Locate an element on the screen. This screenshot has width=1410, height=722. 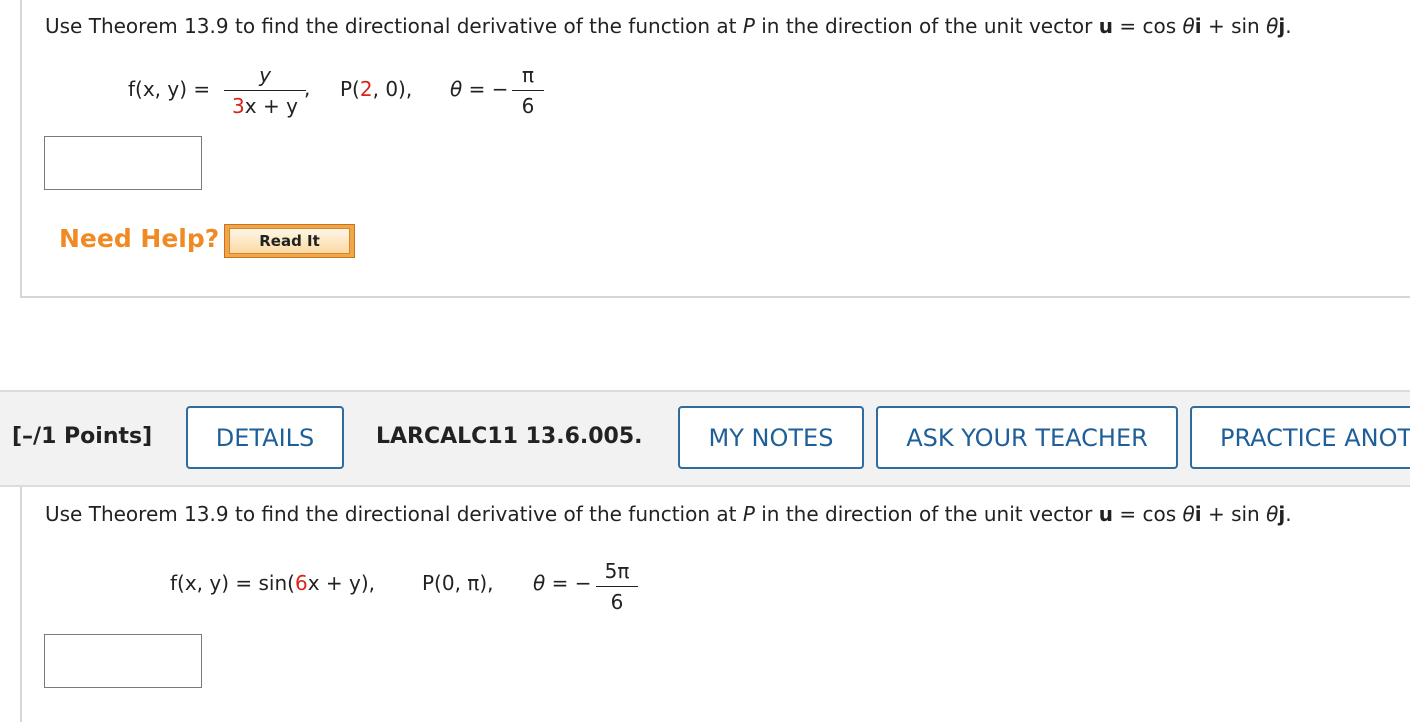
q1-fraction-bar is located at coordinates (265, 90).